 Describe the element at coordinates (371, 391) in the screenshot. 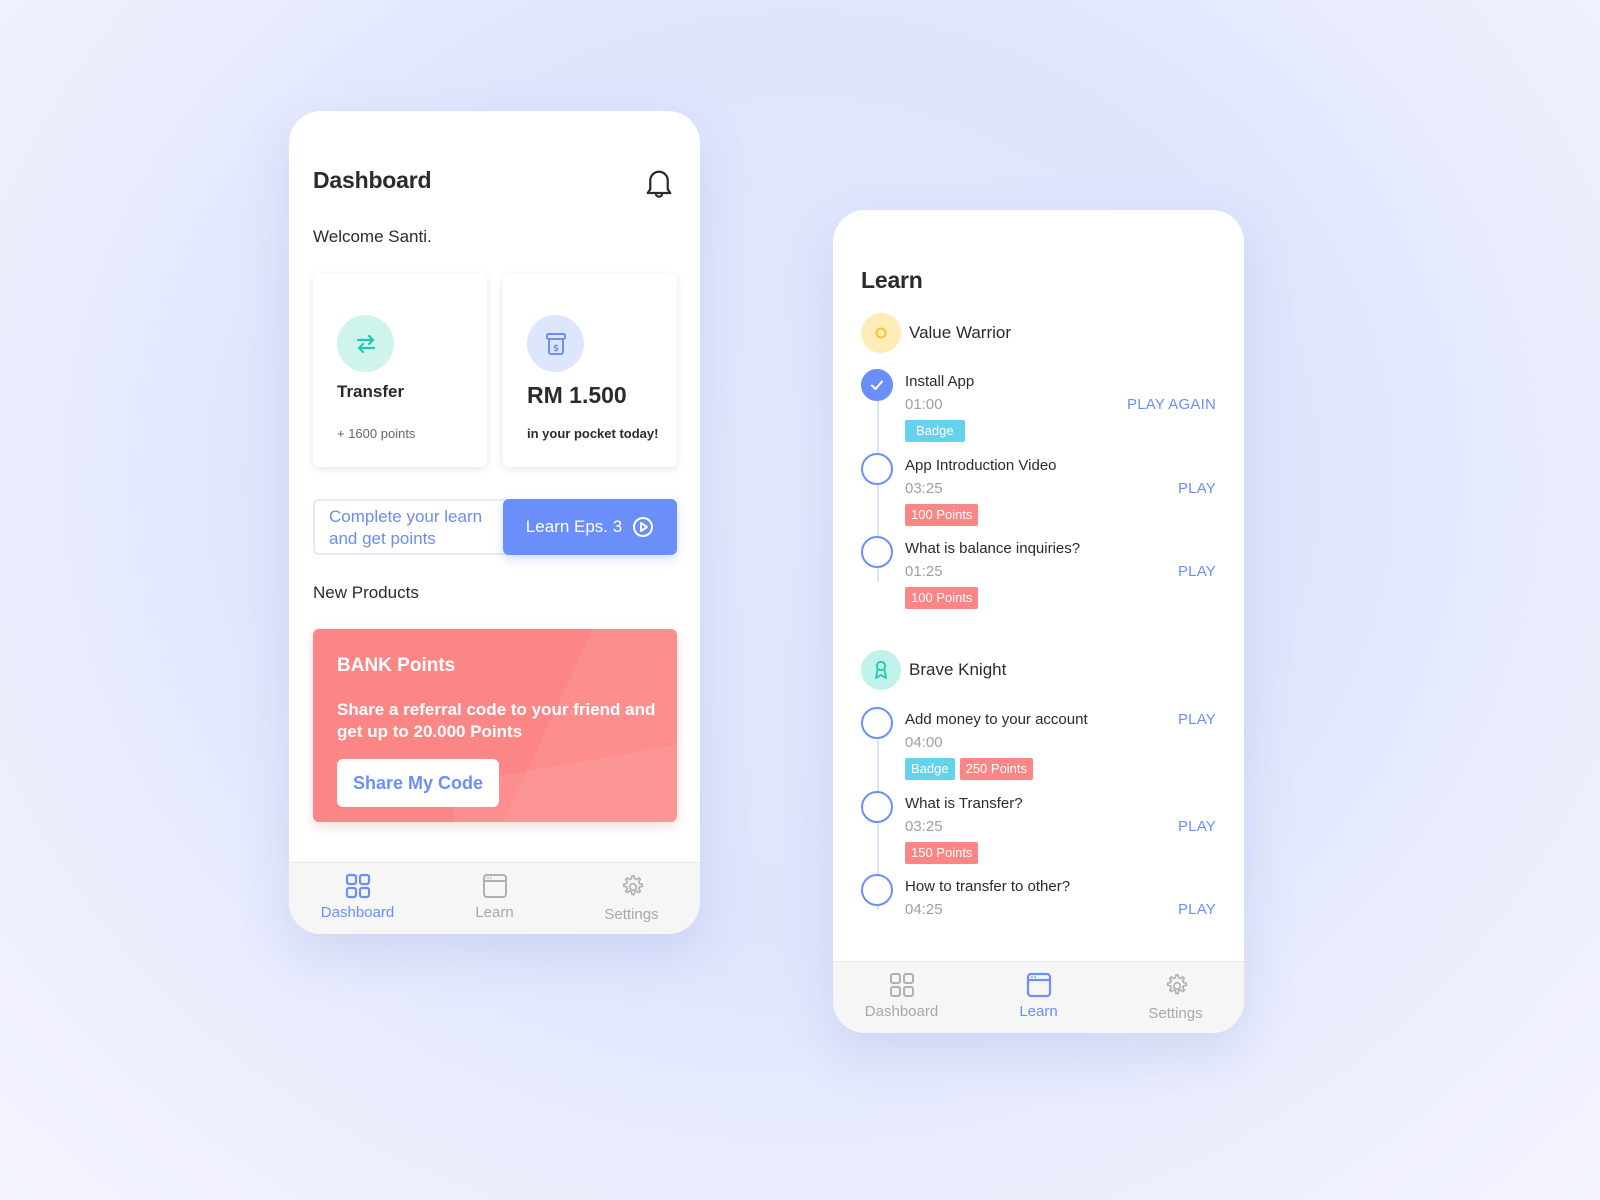

I see `transfer-label: Transfer` at that location.